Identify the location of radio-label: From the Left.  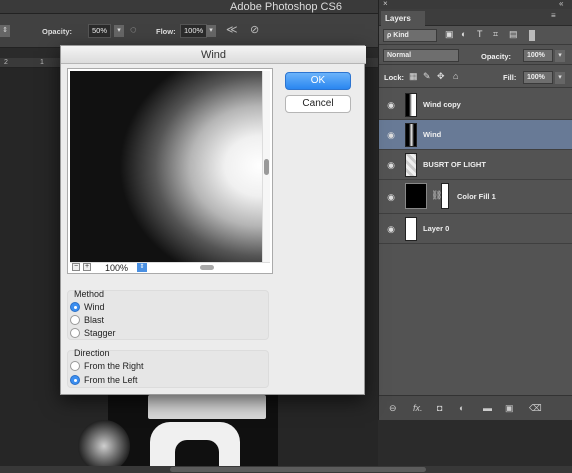
(111, 380).